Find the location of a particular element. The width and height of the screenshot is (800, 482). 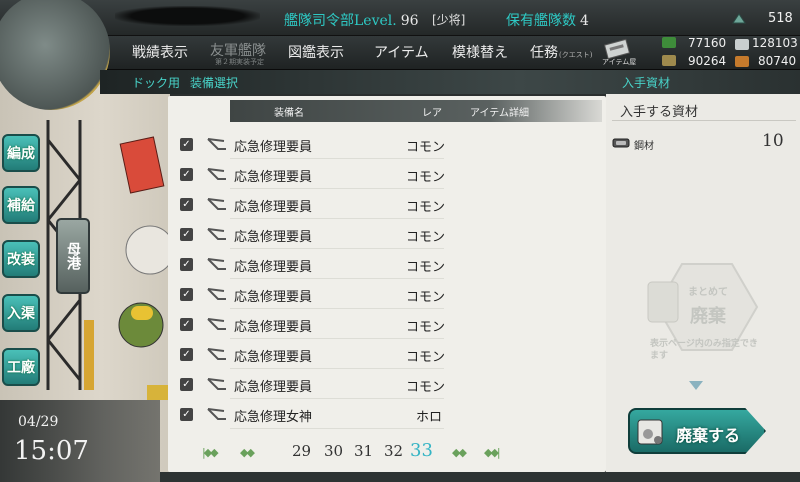

breadcrumb-resources: 入手資材 is located at coordinates (646, 83).